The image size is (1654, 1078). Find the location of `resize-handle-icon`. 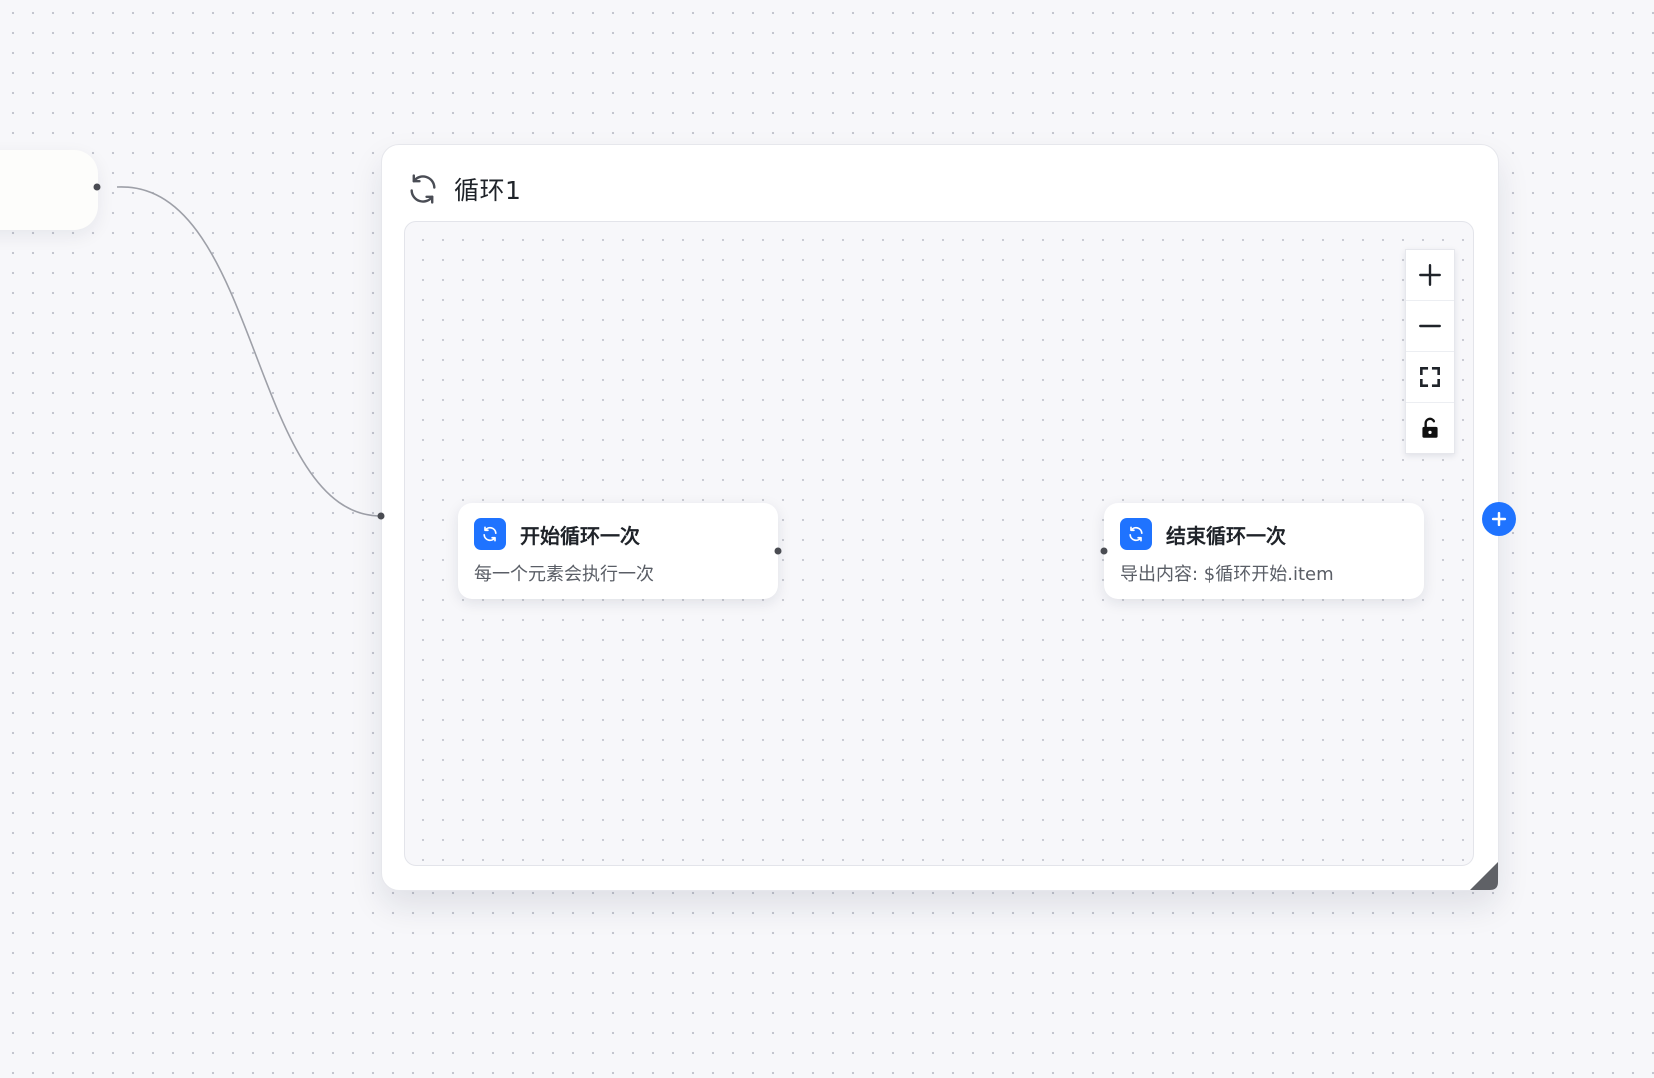

resize-handle-icon is located at coordinates (1484, 876).